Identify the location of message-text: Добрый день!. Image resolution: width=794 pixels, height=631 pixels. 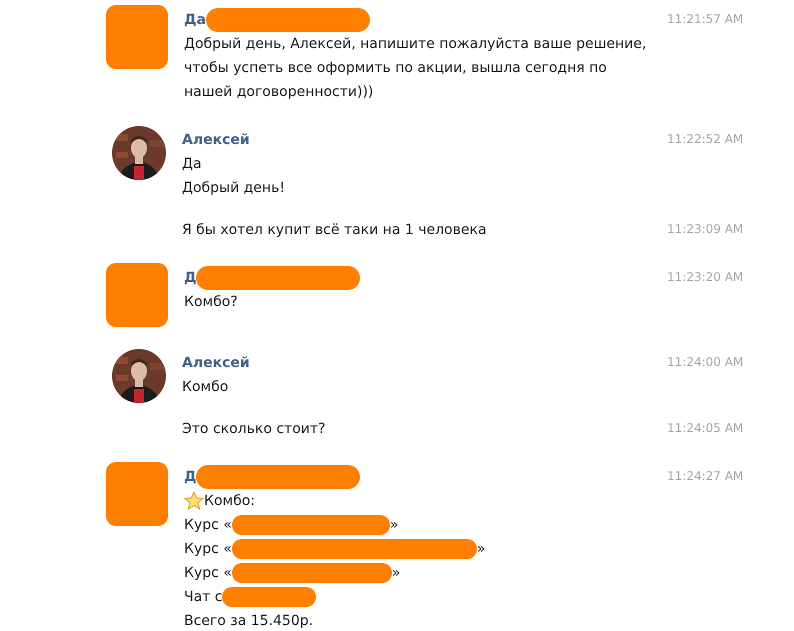
(233, 188).